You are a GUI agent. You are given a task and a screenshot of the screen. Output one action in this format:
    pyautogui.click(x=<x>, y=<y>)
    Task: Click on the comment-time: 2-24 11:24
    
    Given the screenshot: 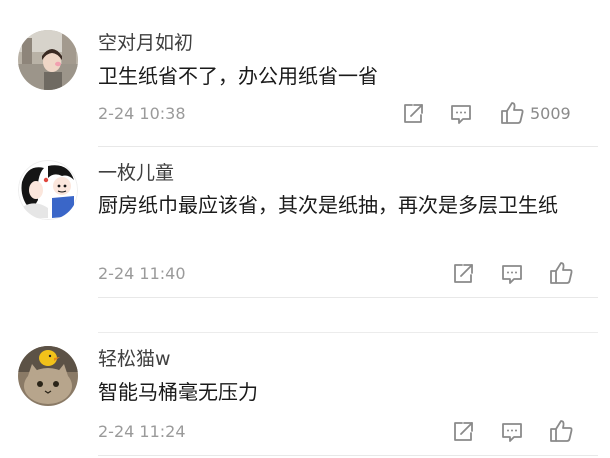 What is the action you would take?
    pyautogui.click(x=142, y=431)
    